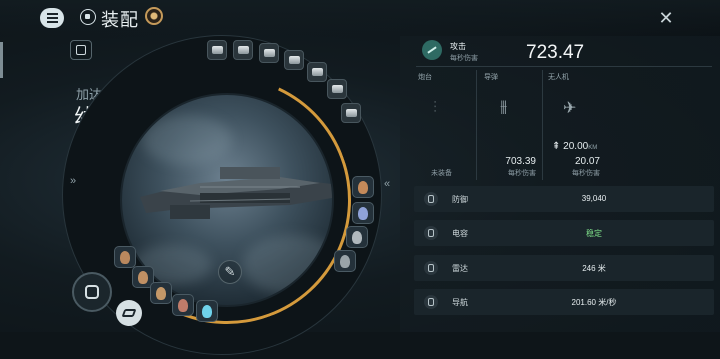  I want to click on stat-label: 雷达, so click(460, 268).